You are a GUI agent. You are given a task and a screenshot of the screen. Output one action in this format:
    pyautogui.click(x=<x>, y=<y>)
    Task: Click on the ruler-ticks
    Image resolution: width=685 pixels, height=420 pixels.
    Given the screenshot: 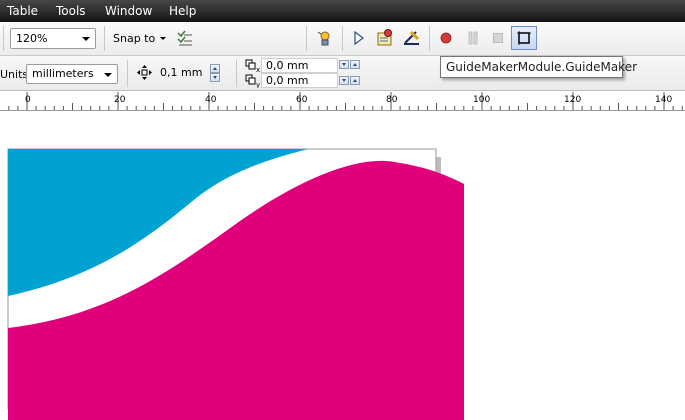 What is the action you would take?
    pyautogui.click(x=345, y=101)
    